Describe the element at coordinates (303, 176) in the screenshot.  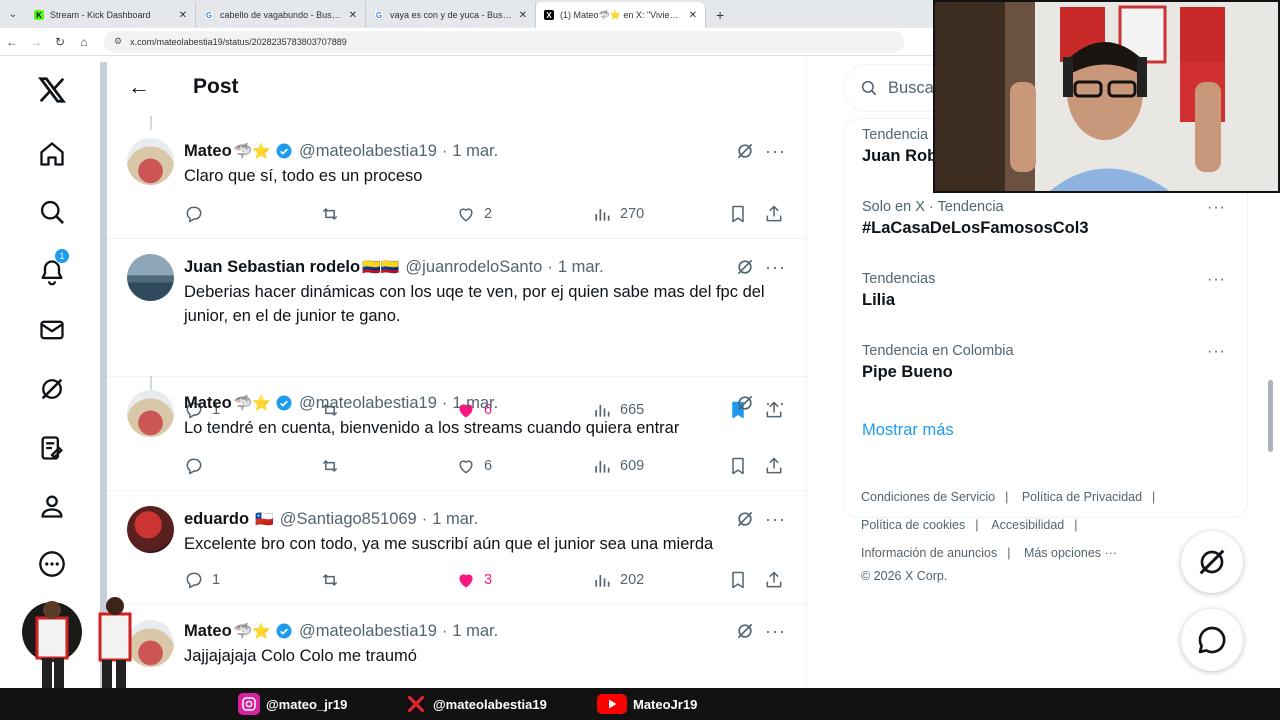
I see `tweet-text: Claro que sí, todo es un proceso` at that location.